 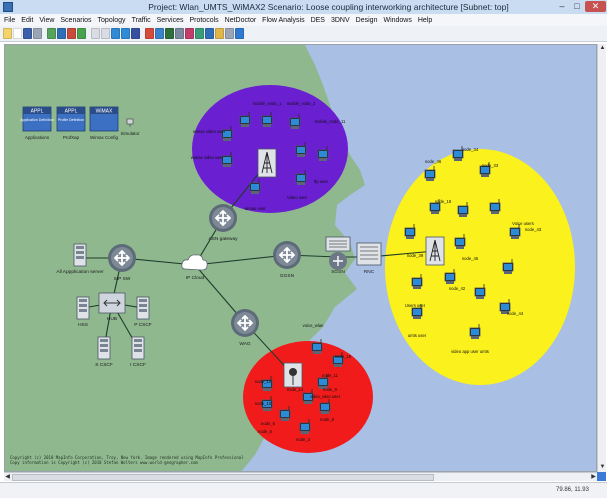 What do you see at coordinates (80, 272) in the screenshot?
I see `app-server-label: All Appplication server` at bounding box center [80, 272].